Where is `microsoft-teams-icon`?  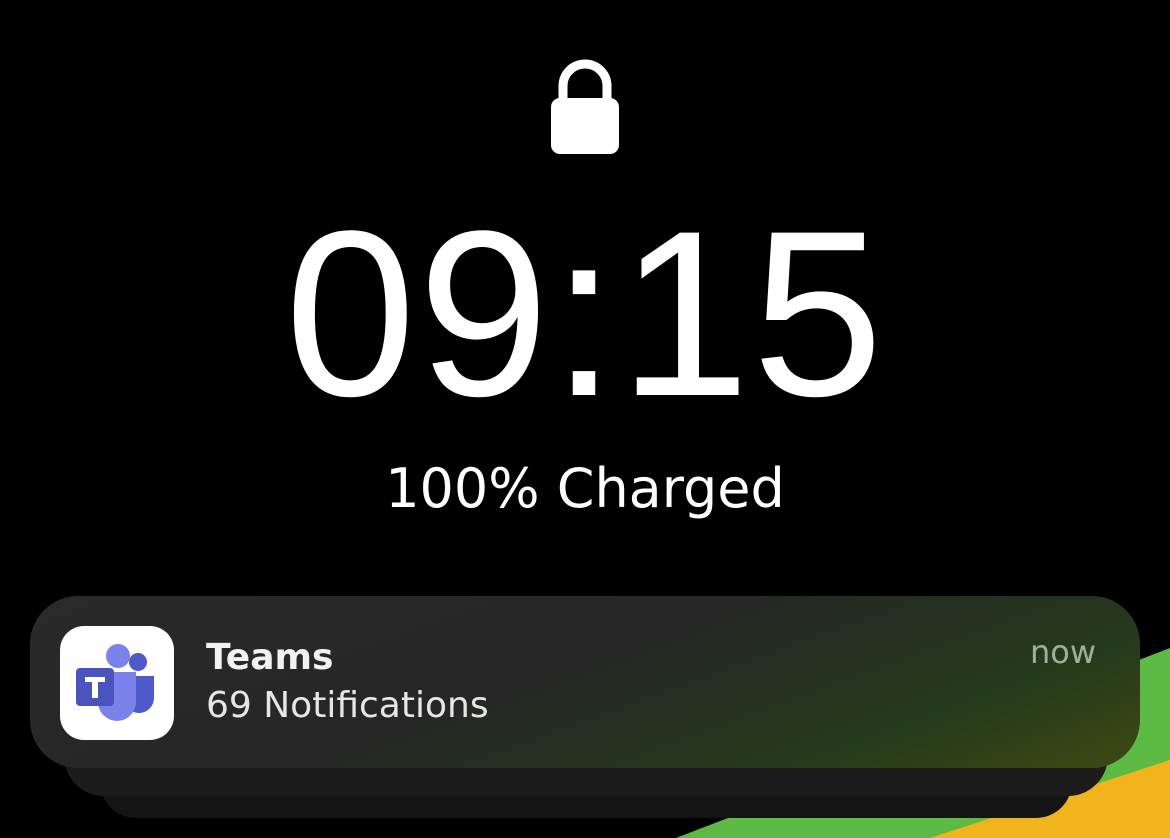
microsoft-teams-icon is located at coordinates (117, 683).